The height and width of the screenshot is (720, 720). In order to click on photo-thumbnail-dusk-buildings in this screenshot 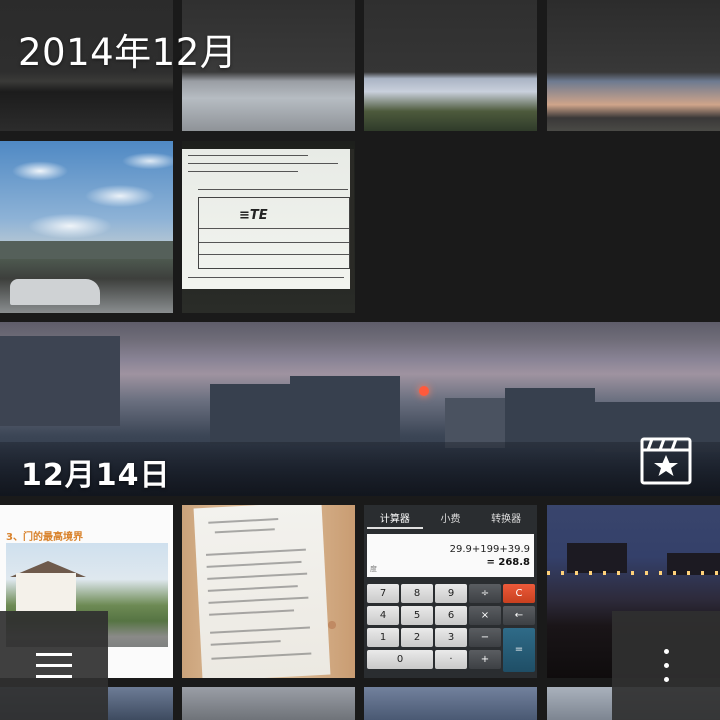, I will do `click(633, 65)`.